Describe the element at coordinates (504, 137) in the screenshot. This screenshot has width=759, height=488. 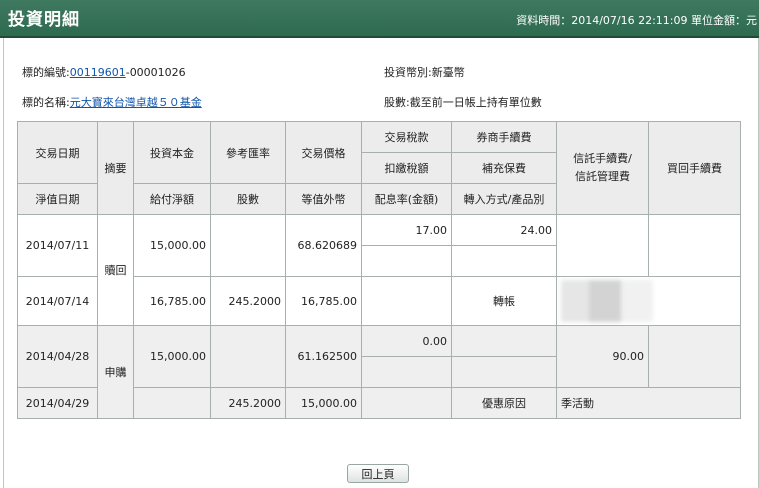
I see `header-broker-fee: 券商手續費` at that location.